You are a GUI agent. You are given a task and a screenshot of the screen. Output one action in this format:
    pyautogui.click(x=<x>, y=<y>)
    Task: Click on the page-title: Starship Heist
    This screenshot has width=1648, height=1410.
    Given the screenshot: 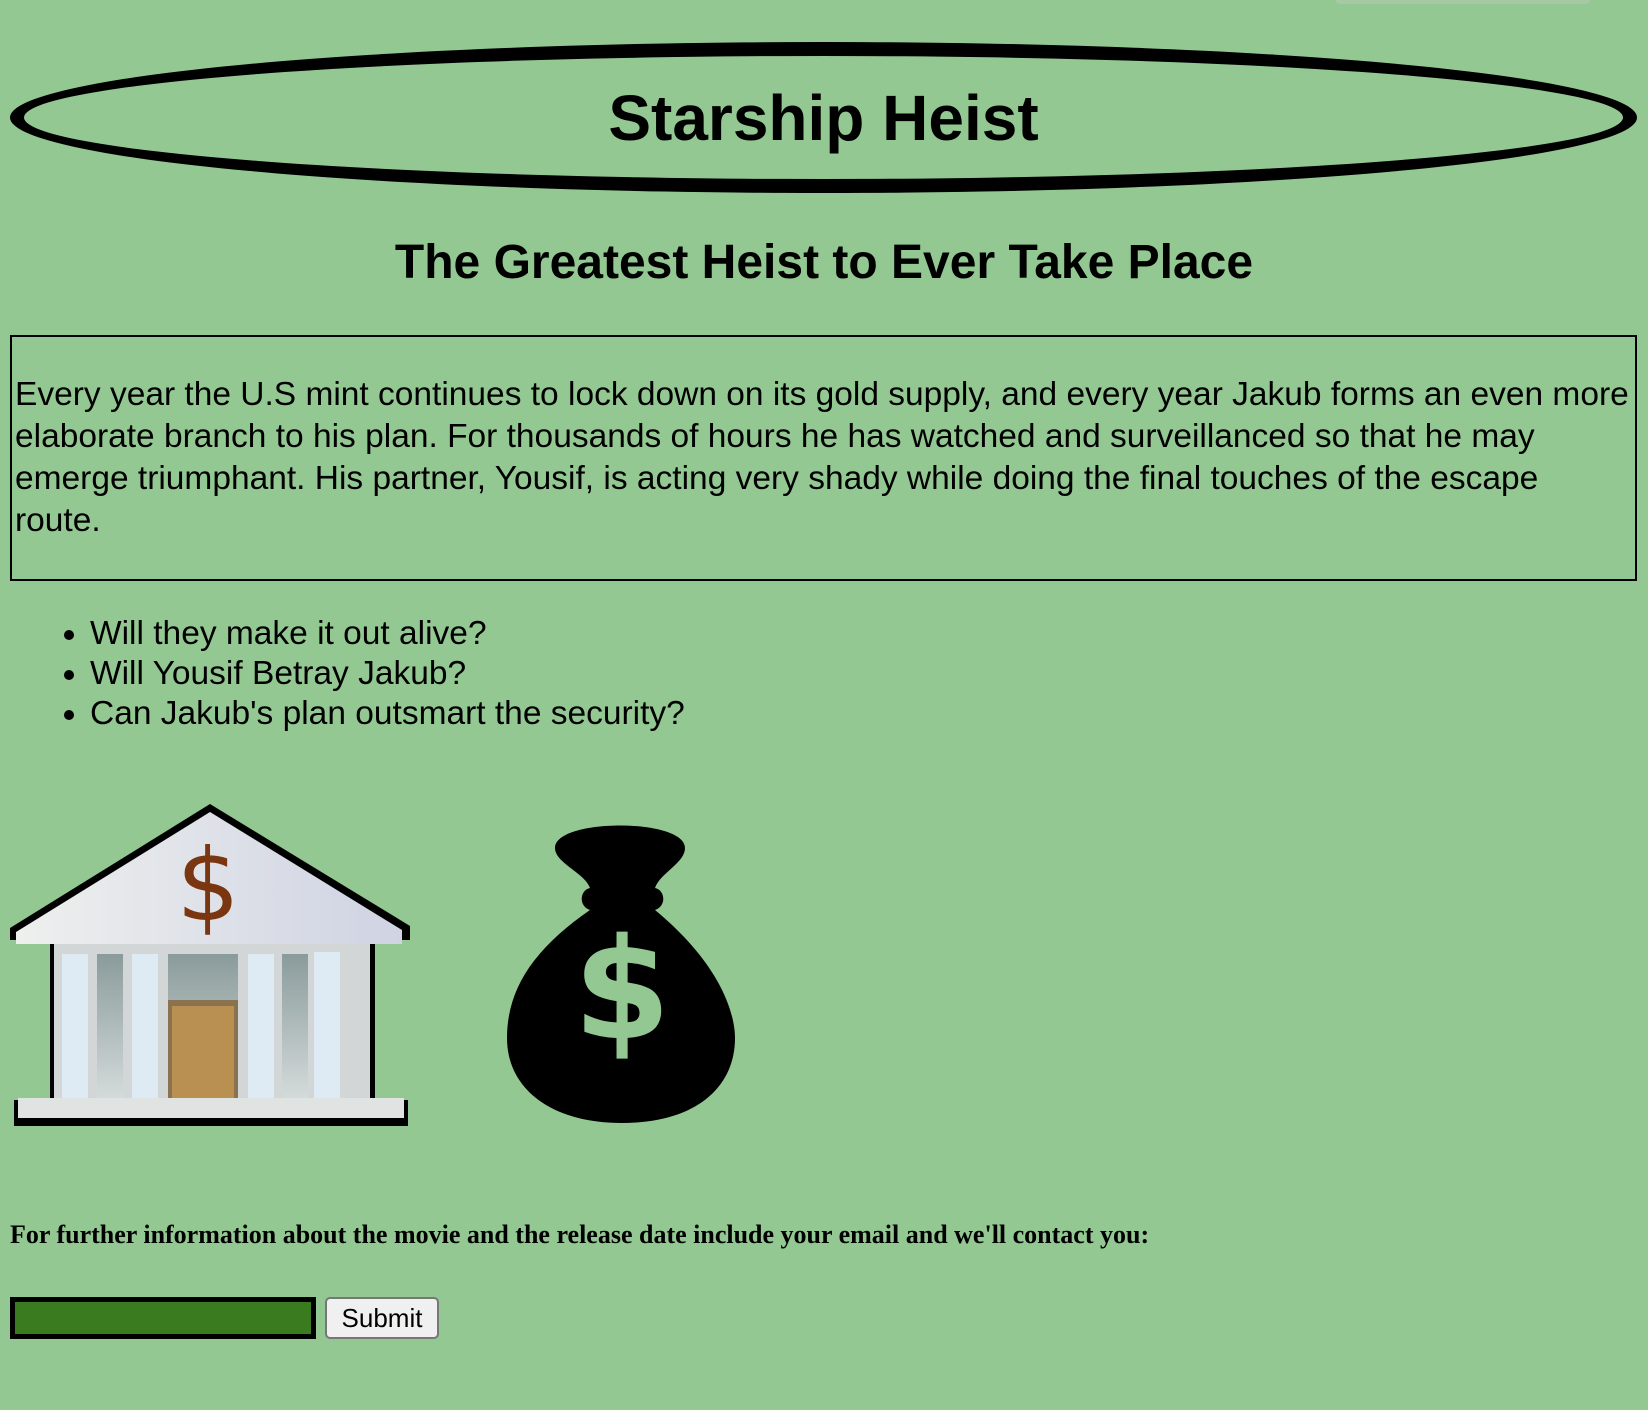 What is the action you would take?
    pyautogui.click(x=823, y=117)
    